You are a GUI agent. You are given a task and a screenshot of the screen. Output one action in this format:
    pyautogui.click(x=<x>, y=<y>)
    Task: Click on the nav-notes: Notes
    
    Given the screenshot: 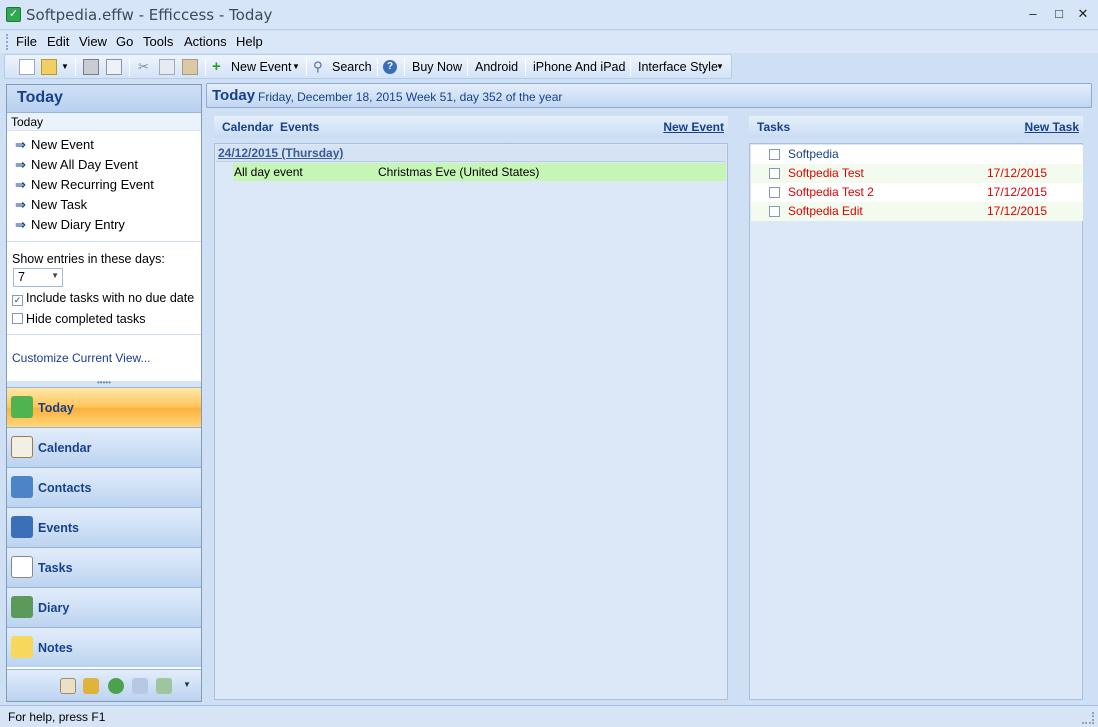 What is the action you would take?
    pyautogui.click(x=104, y=647)
    